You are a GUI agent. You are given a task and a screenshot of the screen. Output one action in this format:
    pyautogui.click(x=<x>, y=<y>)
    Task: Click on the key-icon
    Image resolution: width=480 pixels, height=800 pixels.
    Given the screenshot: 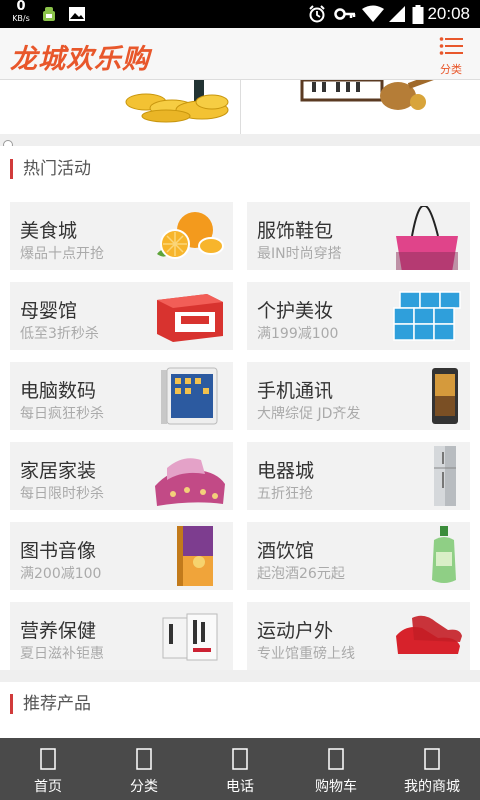 What is the action you would take?
    pyautogui.click(x=345, y=16)
    